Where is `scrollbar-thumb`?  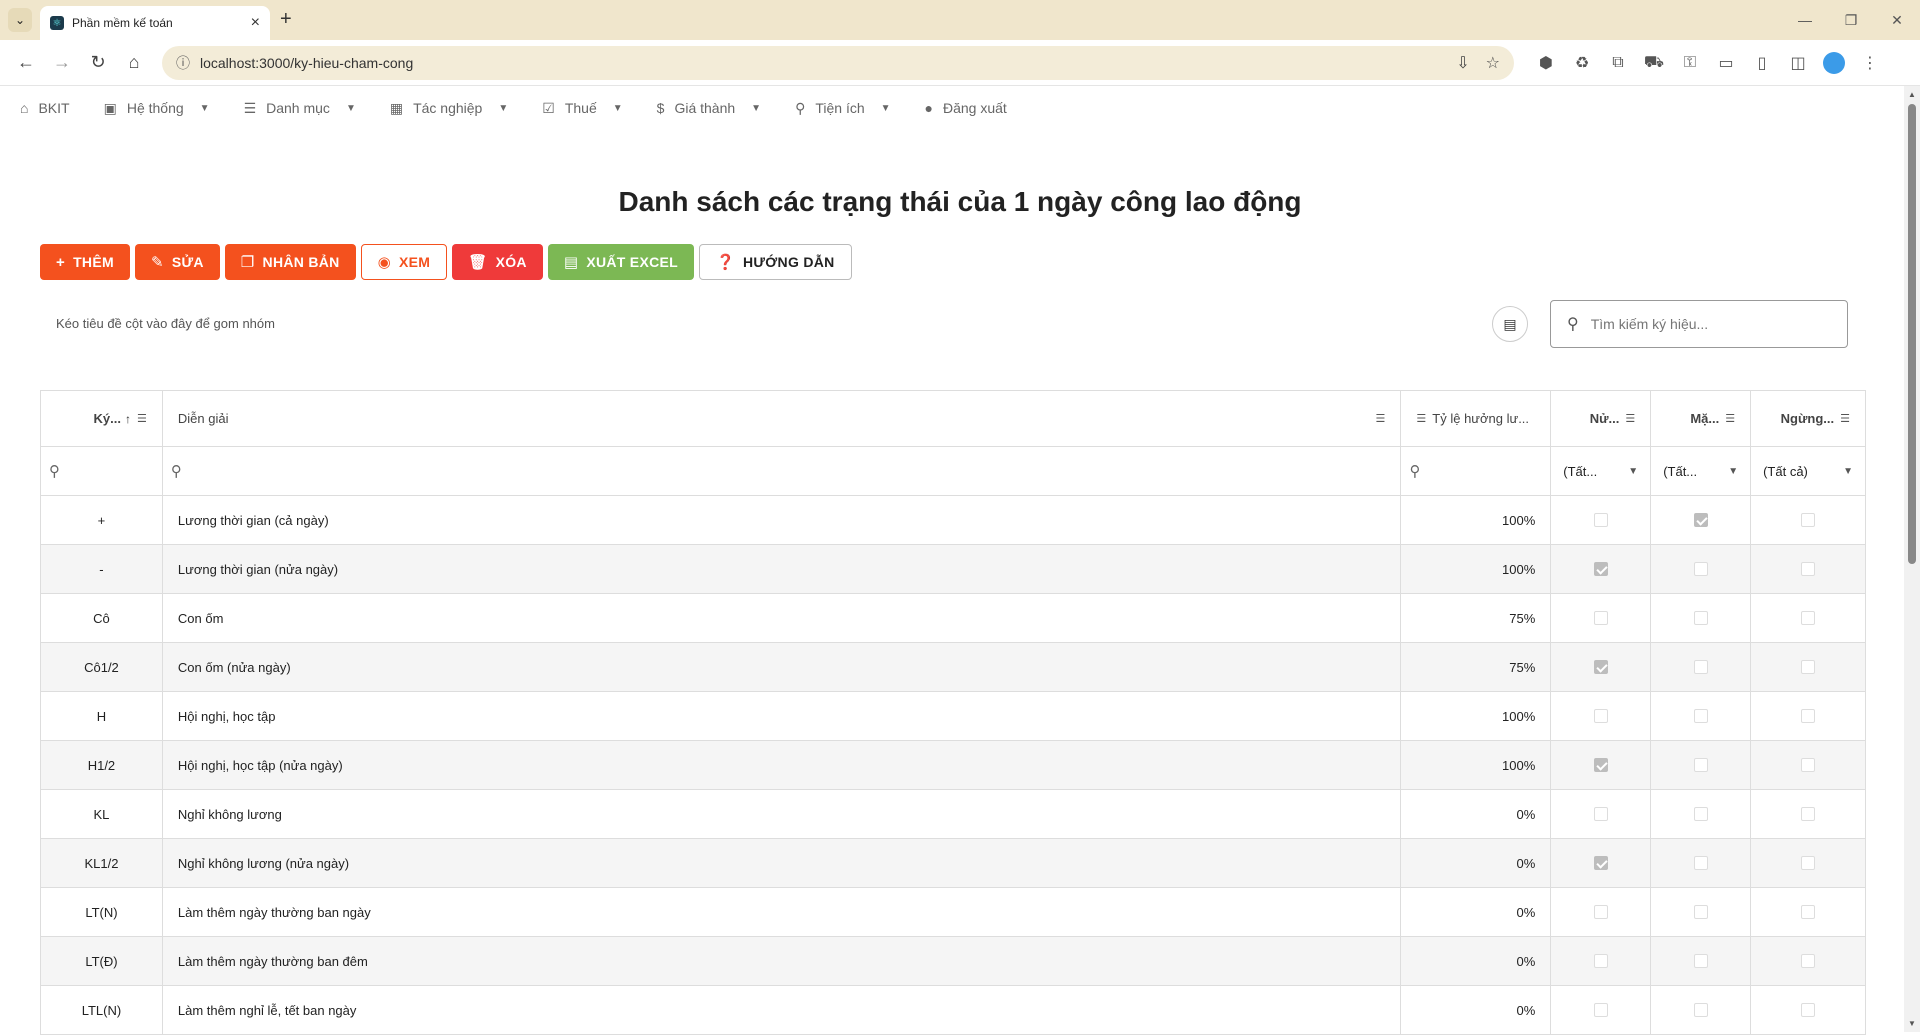 scrollbar-thumb is located at coordinates (1912, 334).